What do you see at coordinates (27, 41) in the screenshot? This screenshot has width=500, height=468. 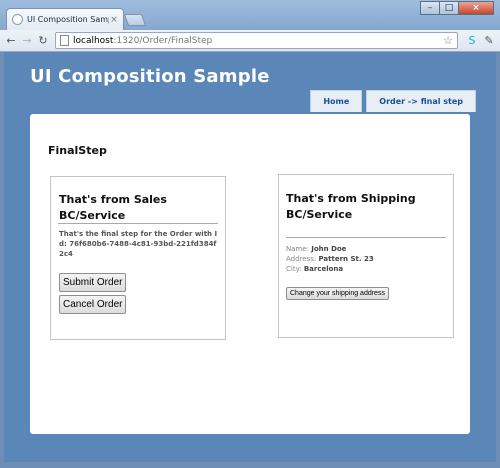 I see `forward-button: →` at bounding box center [27, 41].